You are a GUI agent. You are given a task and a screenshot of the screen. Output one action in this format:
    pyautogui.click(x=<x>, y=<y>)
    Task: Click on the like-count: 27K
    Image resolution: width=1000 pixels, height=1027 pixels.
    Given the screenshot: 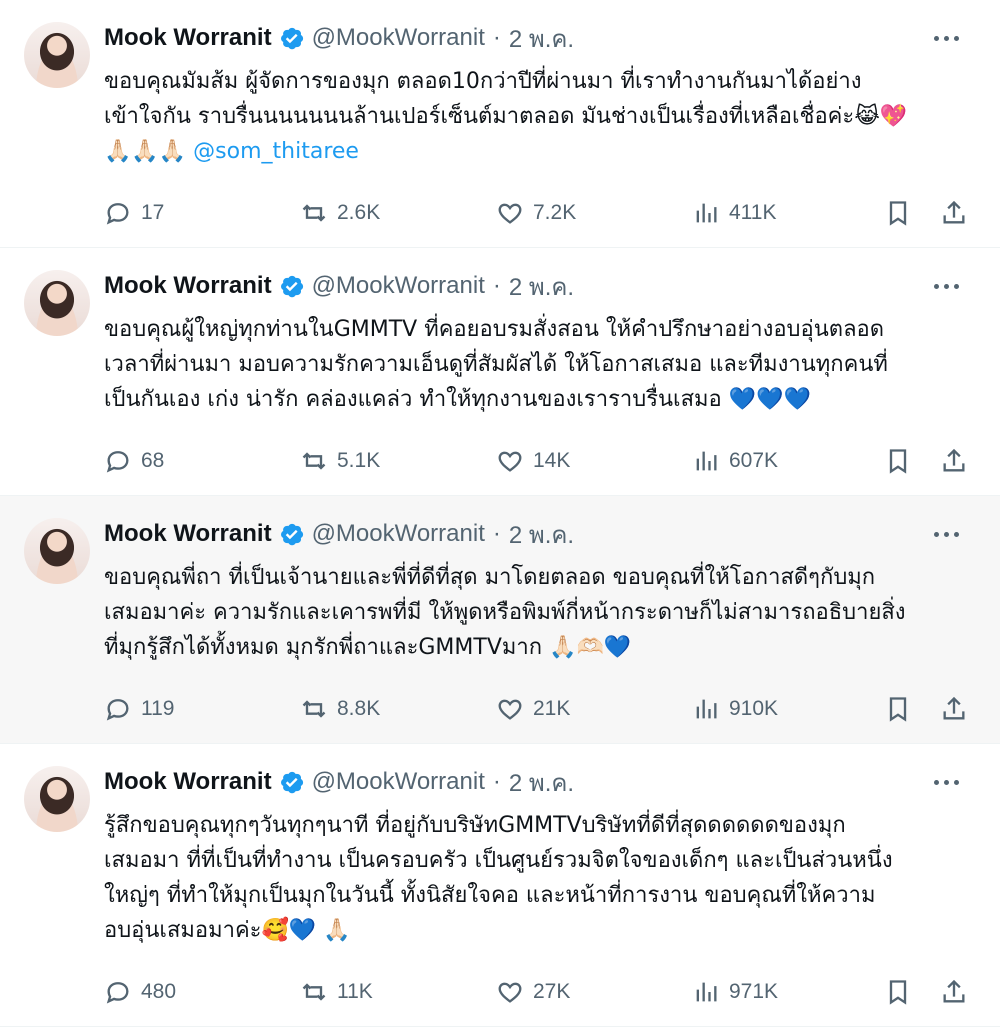 What is the action you would take?
    pyautogui.click(x=552, y=991)
    